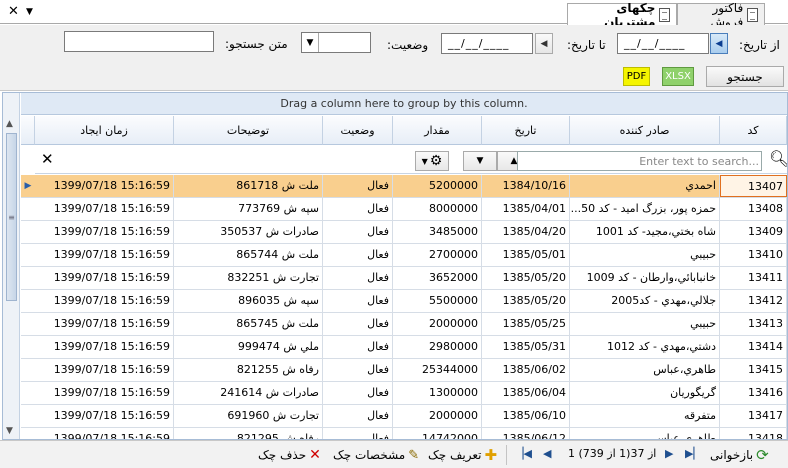 The height and width of the screenshot is (468, 788). I want to click on cell-description: سپه ش 773769, so click(248, 209).